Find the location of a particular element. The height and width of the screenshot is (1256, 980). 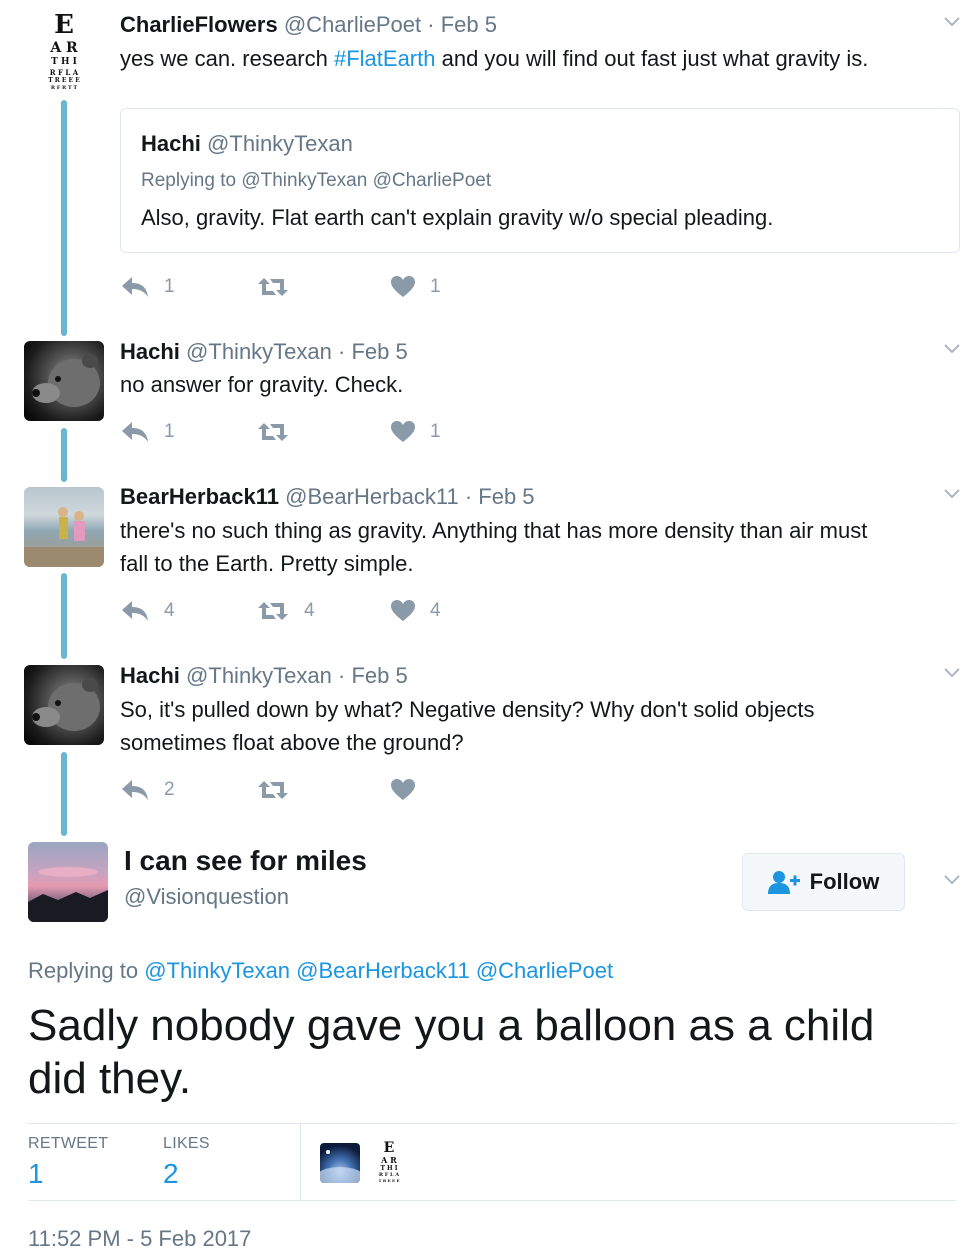

reply-button: 4 is located at coordinates (147, 611).